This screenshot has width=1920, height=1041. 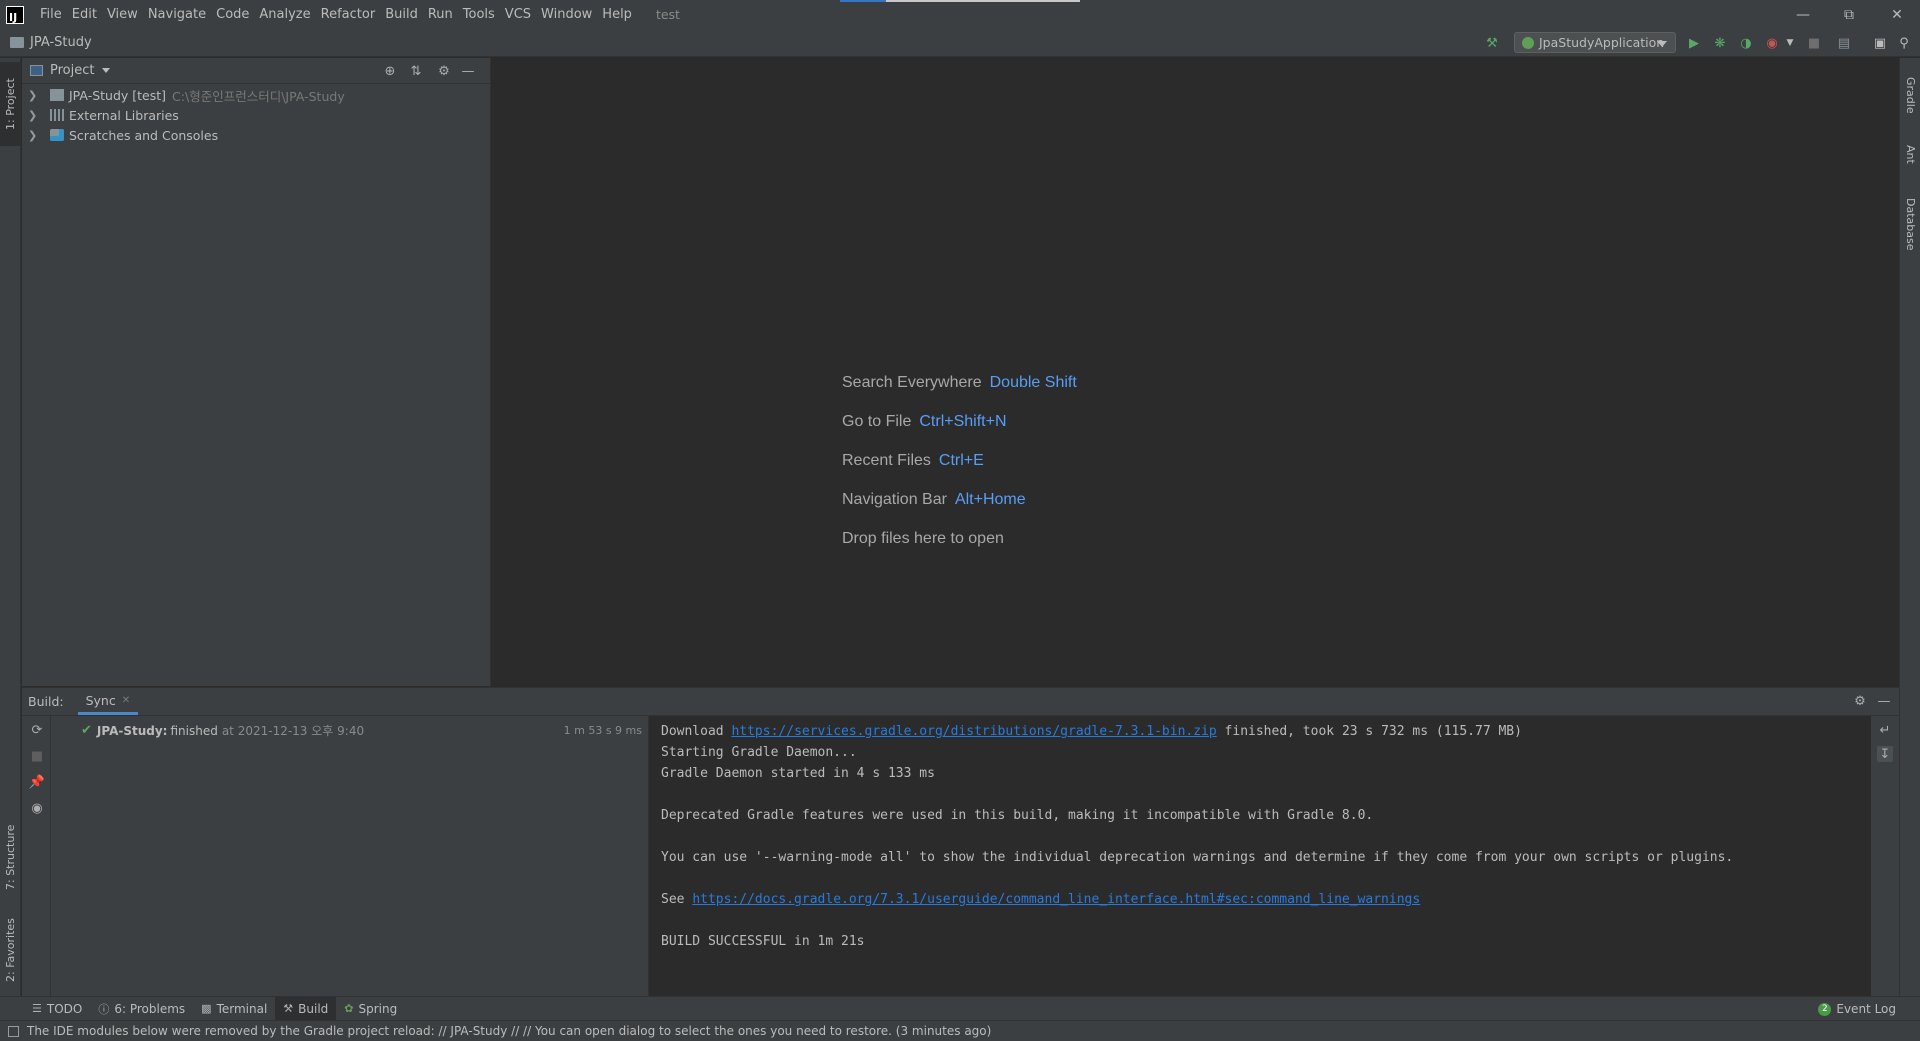 I want to click on tool-tab-problems: ⓘ 6: Problems, so click(x=141, y=1009).